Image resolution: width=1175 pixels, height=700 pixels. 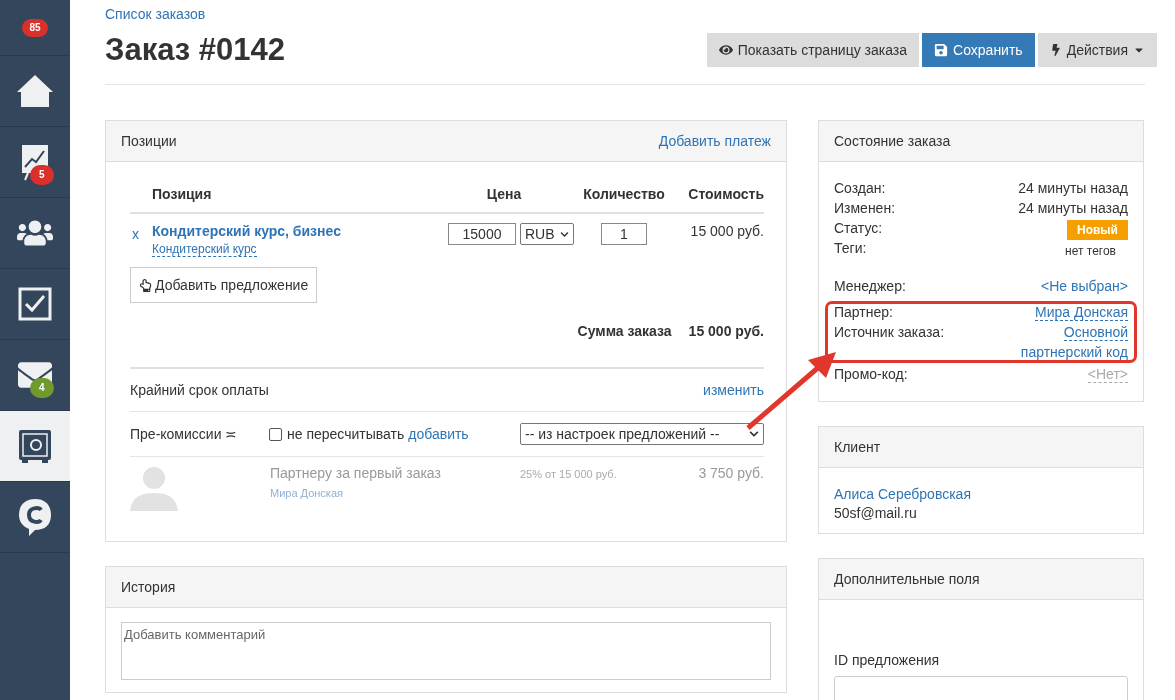 I want to click on card-title: Клиент, so click(x=857, y=447).